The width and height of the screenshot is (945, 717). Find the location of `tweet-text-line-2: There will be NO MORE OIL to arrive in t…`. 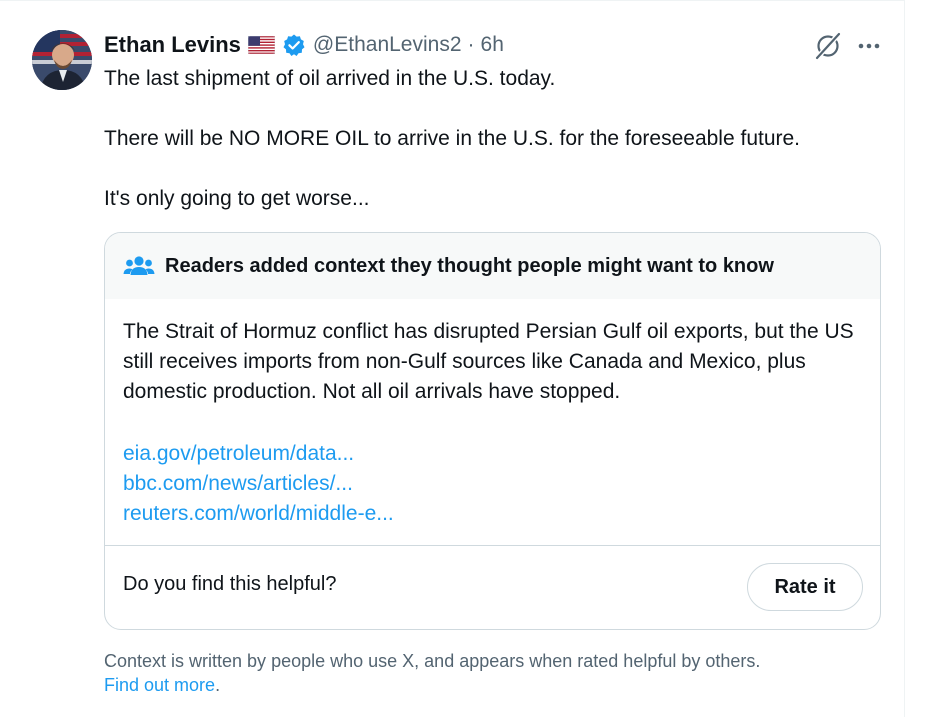

tweet-text-line-2: There will be NO MORE OIL to arrive in t… is located at coordinates (452, 138).